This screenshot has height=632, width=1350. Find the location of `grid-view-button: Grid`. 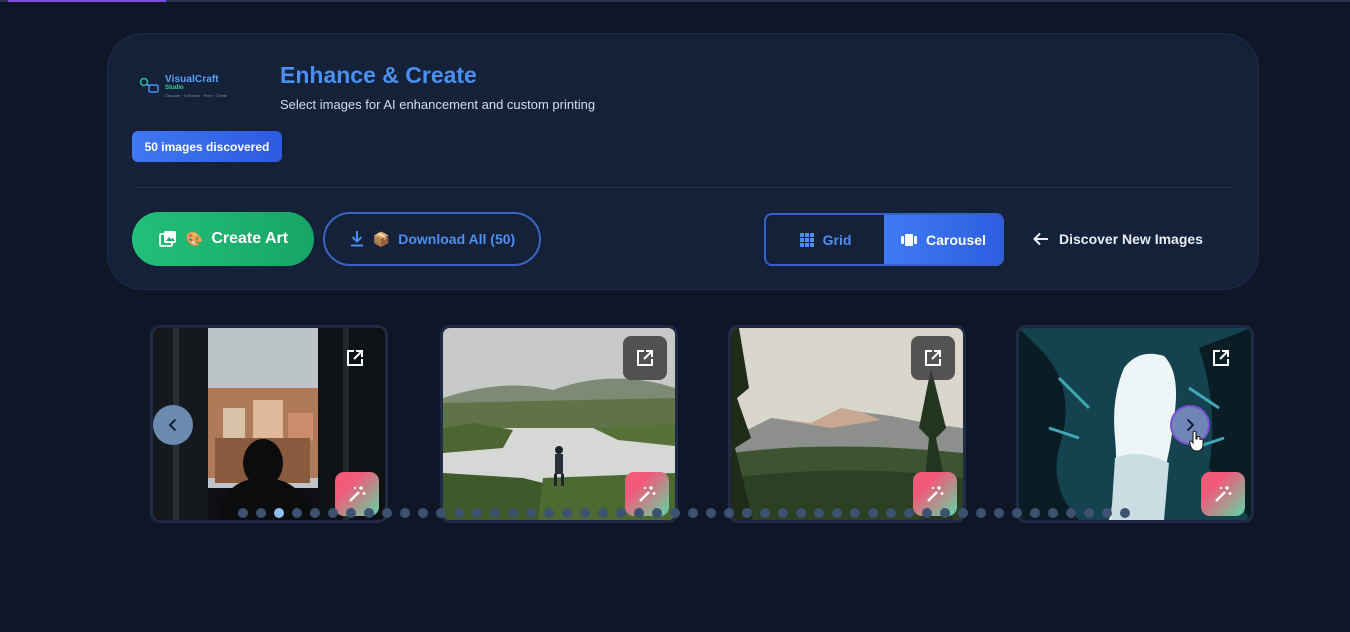

grid-view-button: Grid is located at coordinates (825, 239).